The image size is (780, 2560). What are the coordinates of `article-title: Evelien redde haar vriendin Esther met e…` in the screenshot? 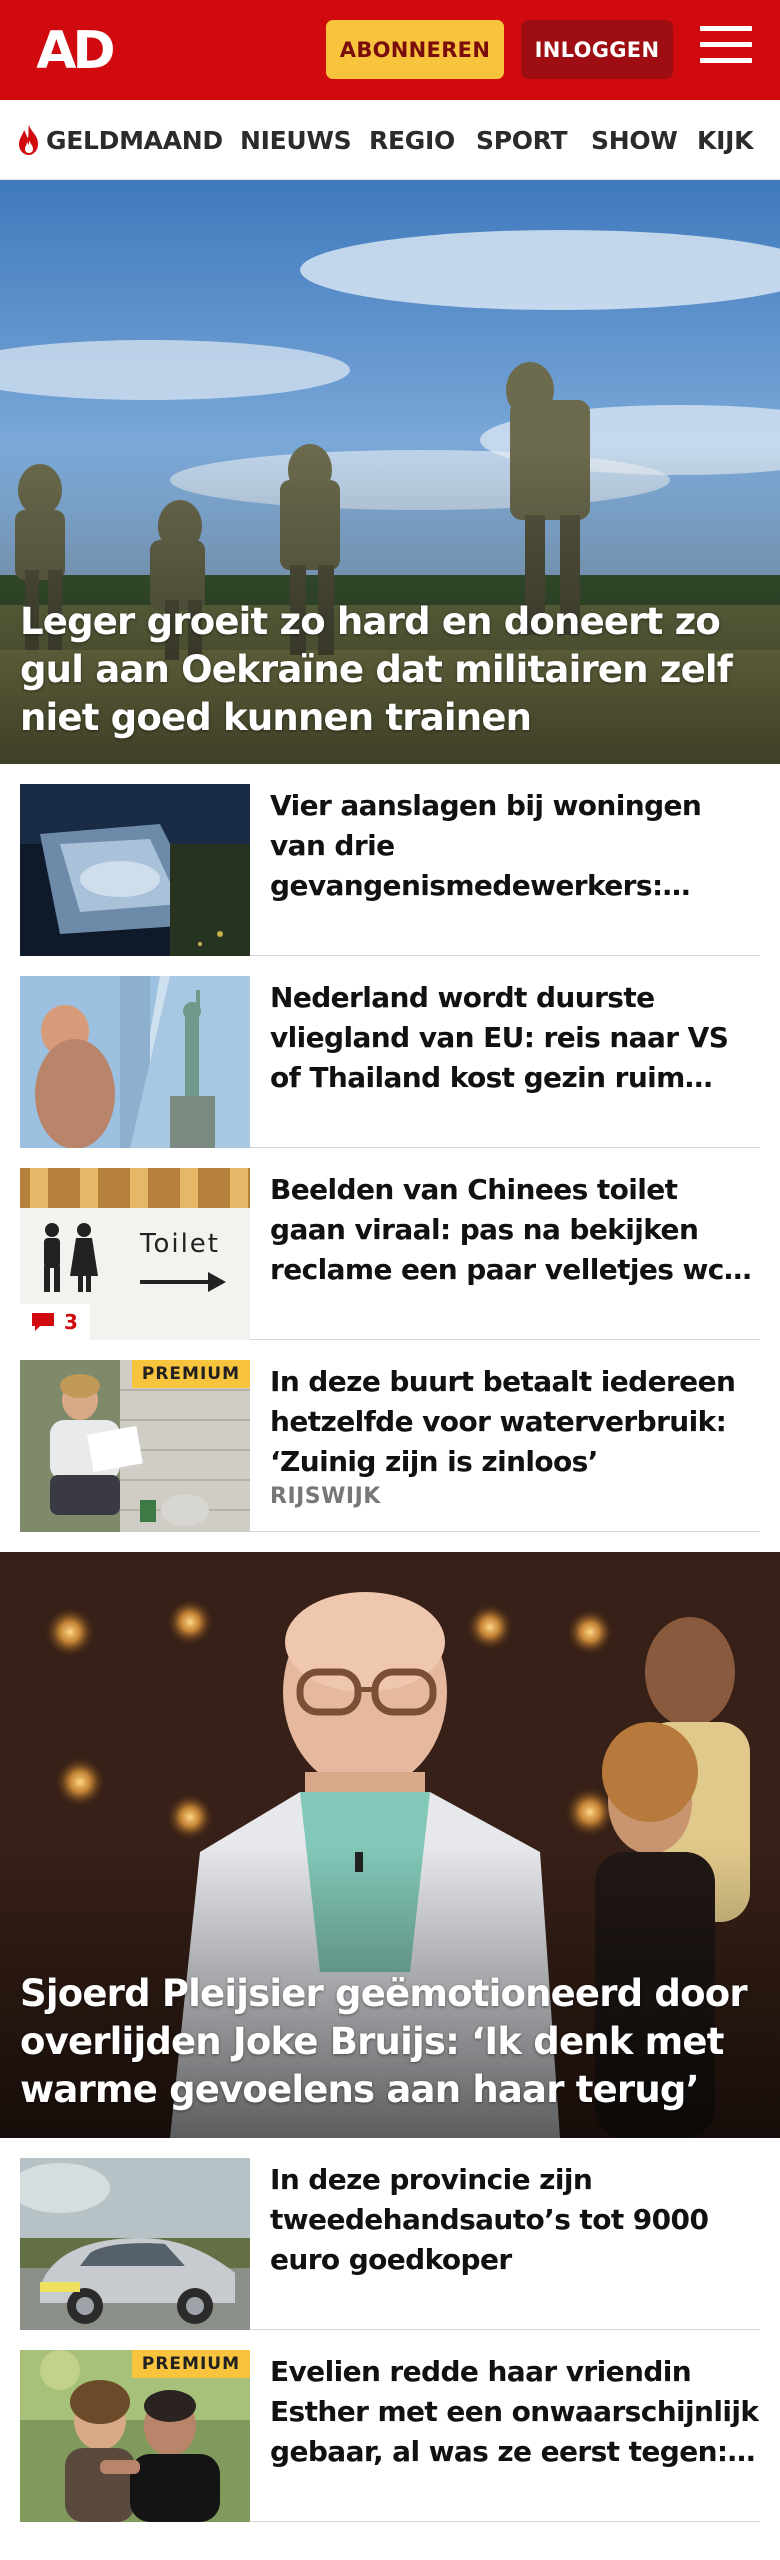 It's located at (515, 2412).